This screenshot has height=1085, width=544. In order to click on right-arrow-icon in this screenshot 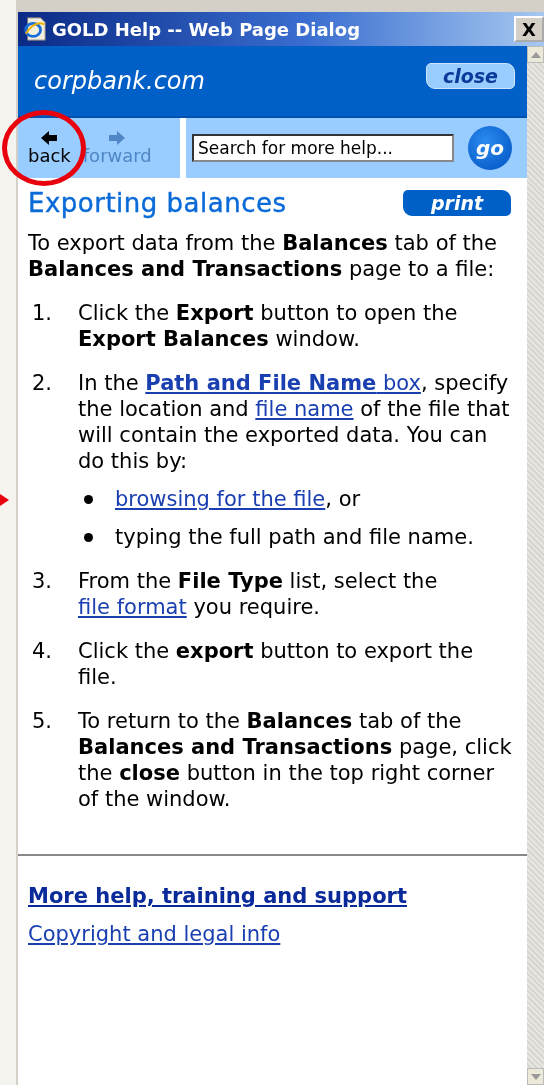, I will do `click(117, 137)`.